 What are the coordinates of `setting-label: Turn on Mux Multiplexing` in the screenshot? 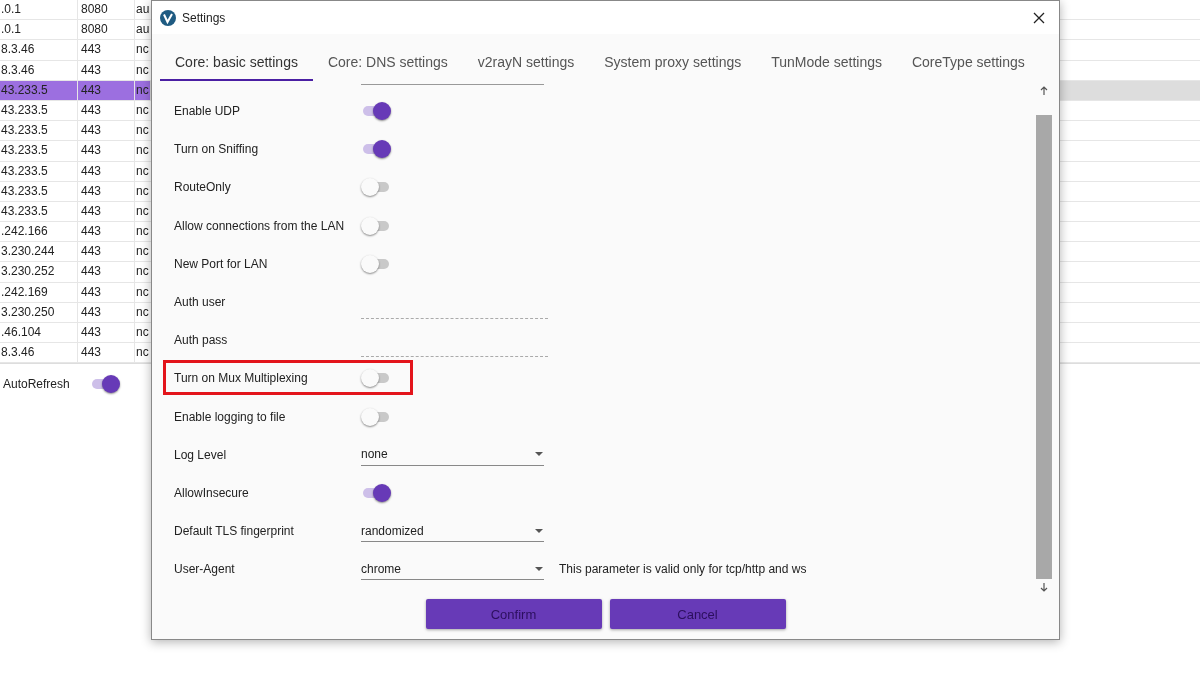 It's located at (241, 378).